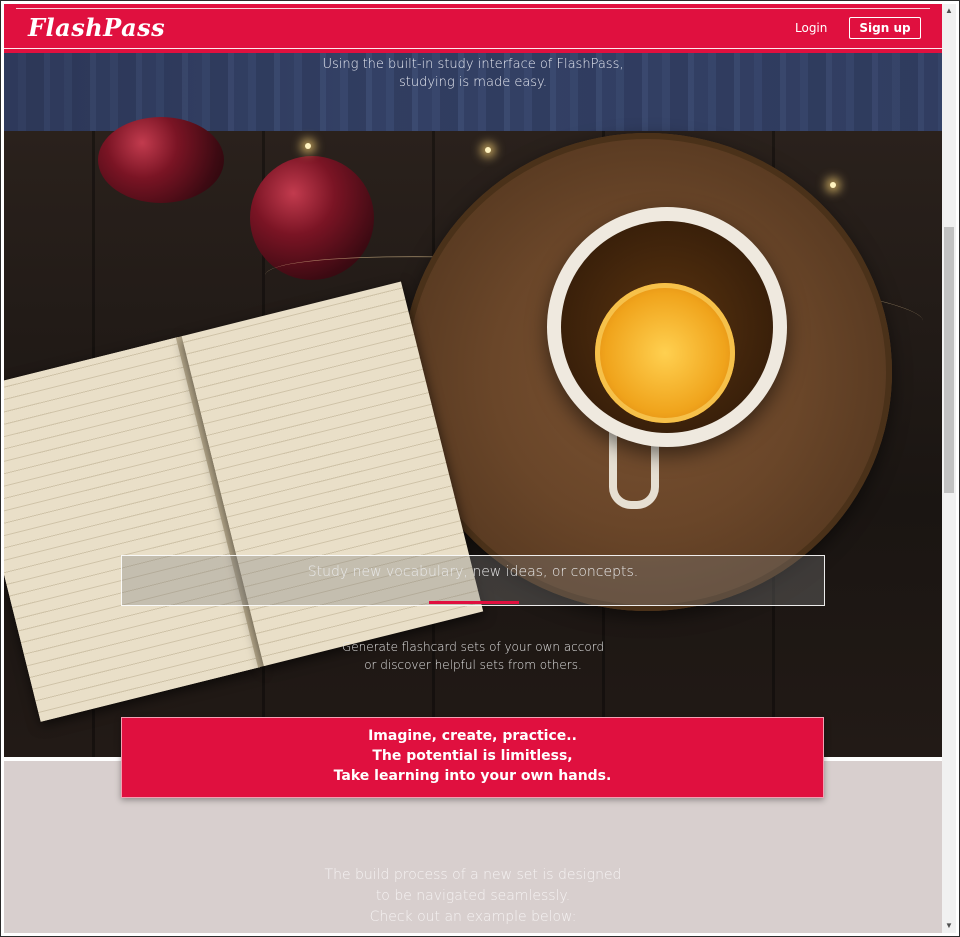 The image size is (960, 937). Describe the element at coordinates (949, 360) in the screenshot. I see `scrollbar-thumb` at that location.